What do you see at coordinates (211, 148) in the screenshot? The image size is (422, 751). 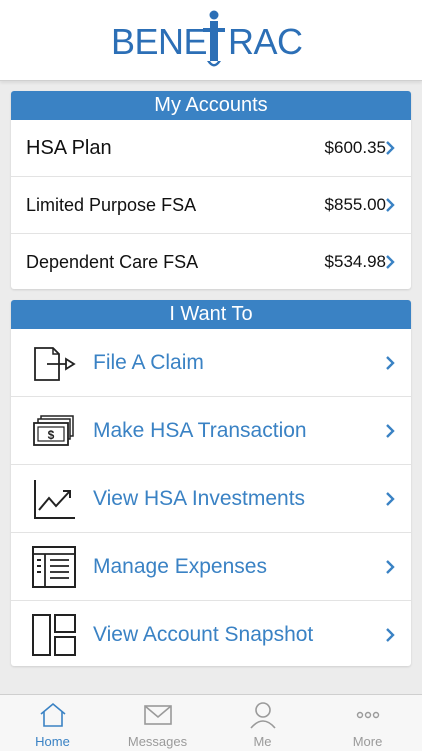 I see `account-row-hsa-plan: HSA Plan $600.35` at bounding box center [211, 148].